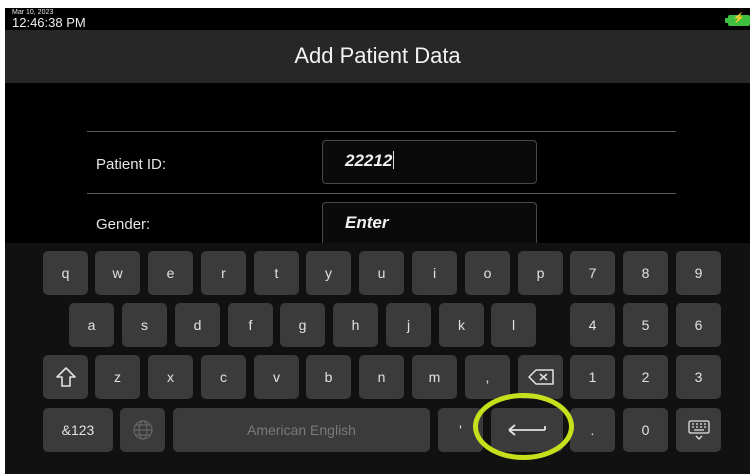 This screenshot has width=750, height=474. What do you see at coordinates (645, 430) in the screenshot?
I see `key-0: 0` at bounding box center [645, 430].